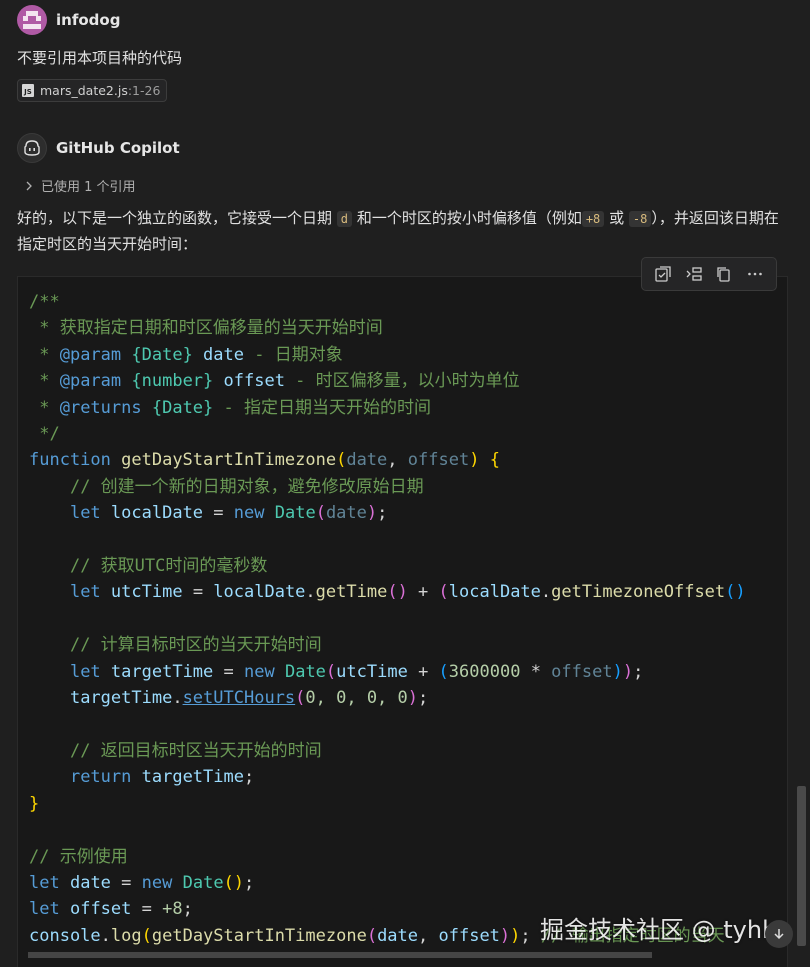 This screenshot has height=967, width=810. I want to click on copilot-icon, so click(32, 148).